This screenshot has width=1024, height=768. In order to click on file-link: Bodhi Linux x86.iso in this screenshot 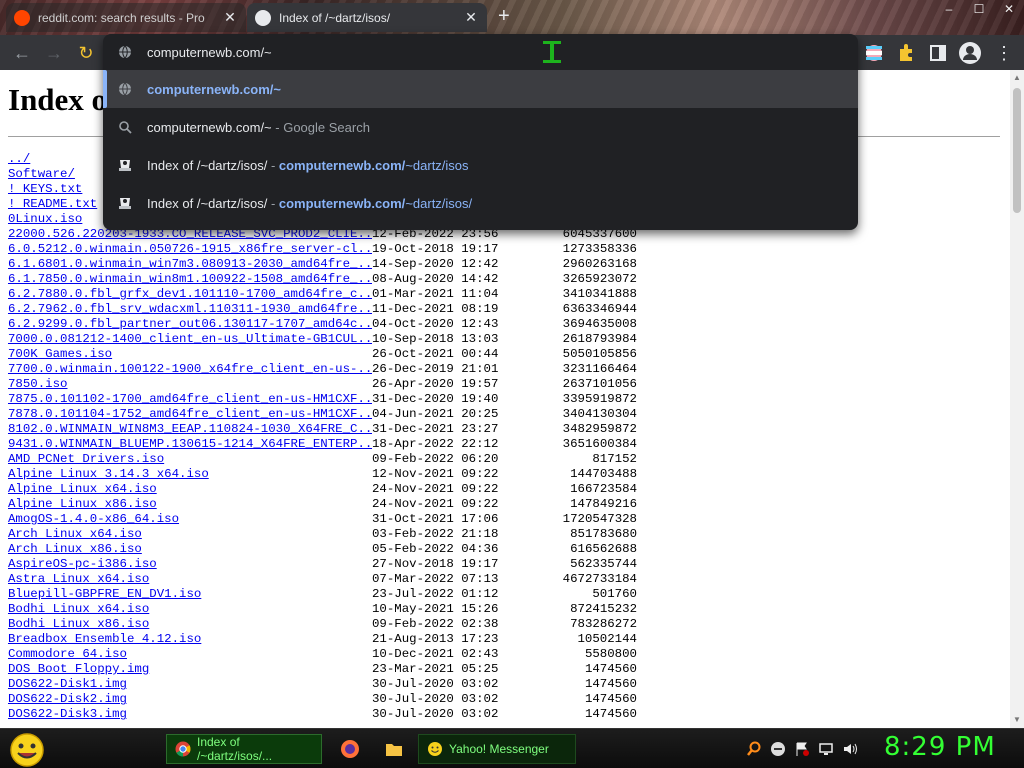, I will do `click(190, 624)`.